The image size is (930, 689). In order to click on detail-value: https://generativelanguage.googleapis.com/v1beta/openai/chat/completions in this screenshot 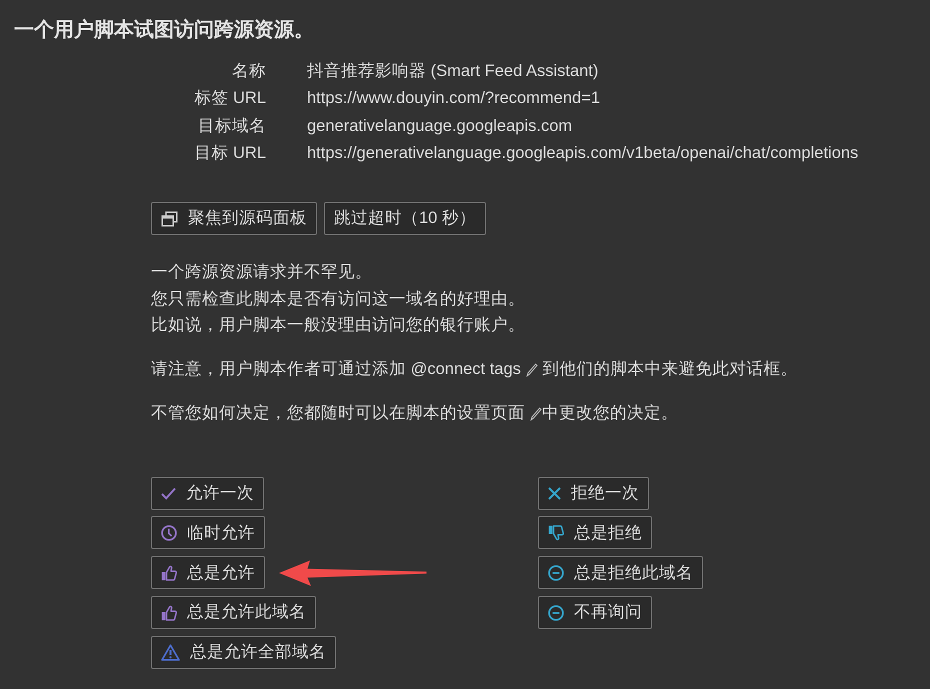, I will do `click(582, 153)`.